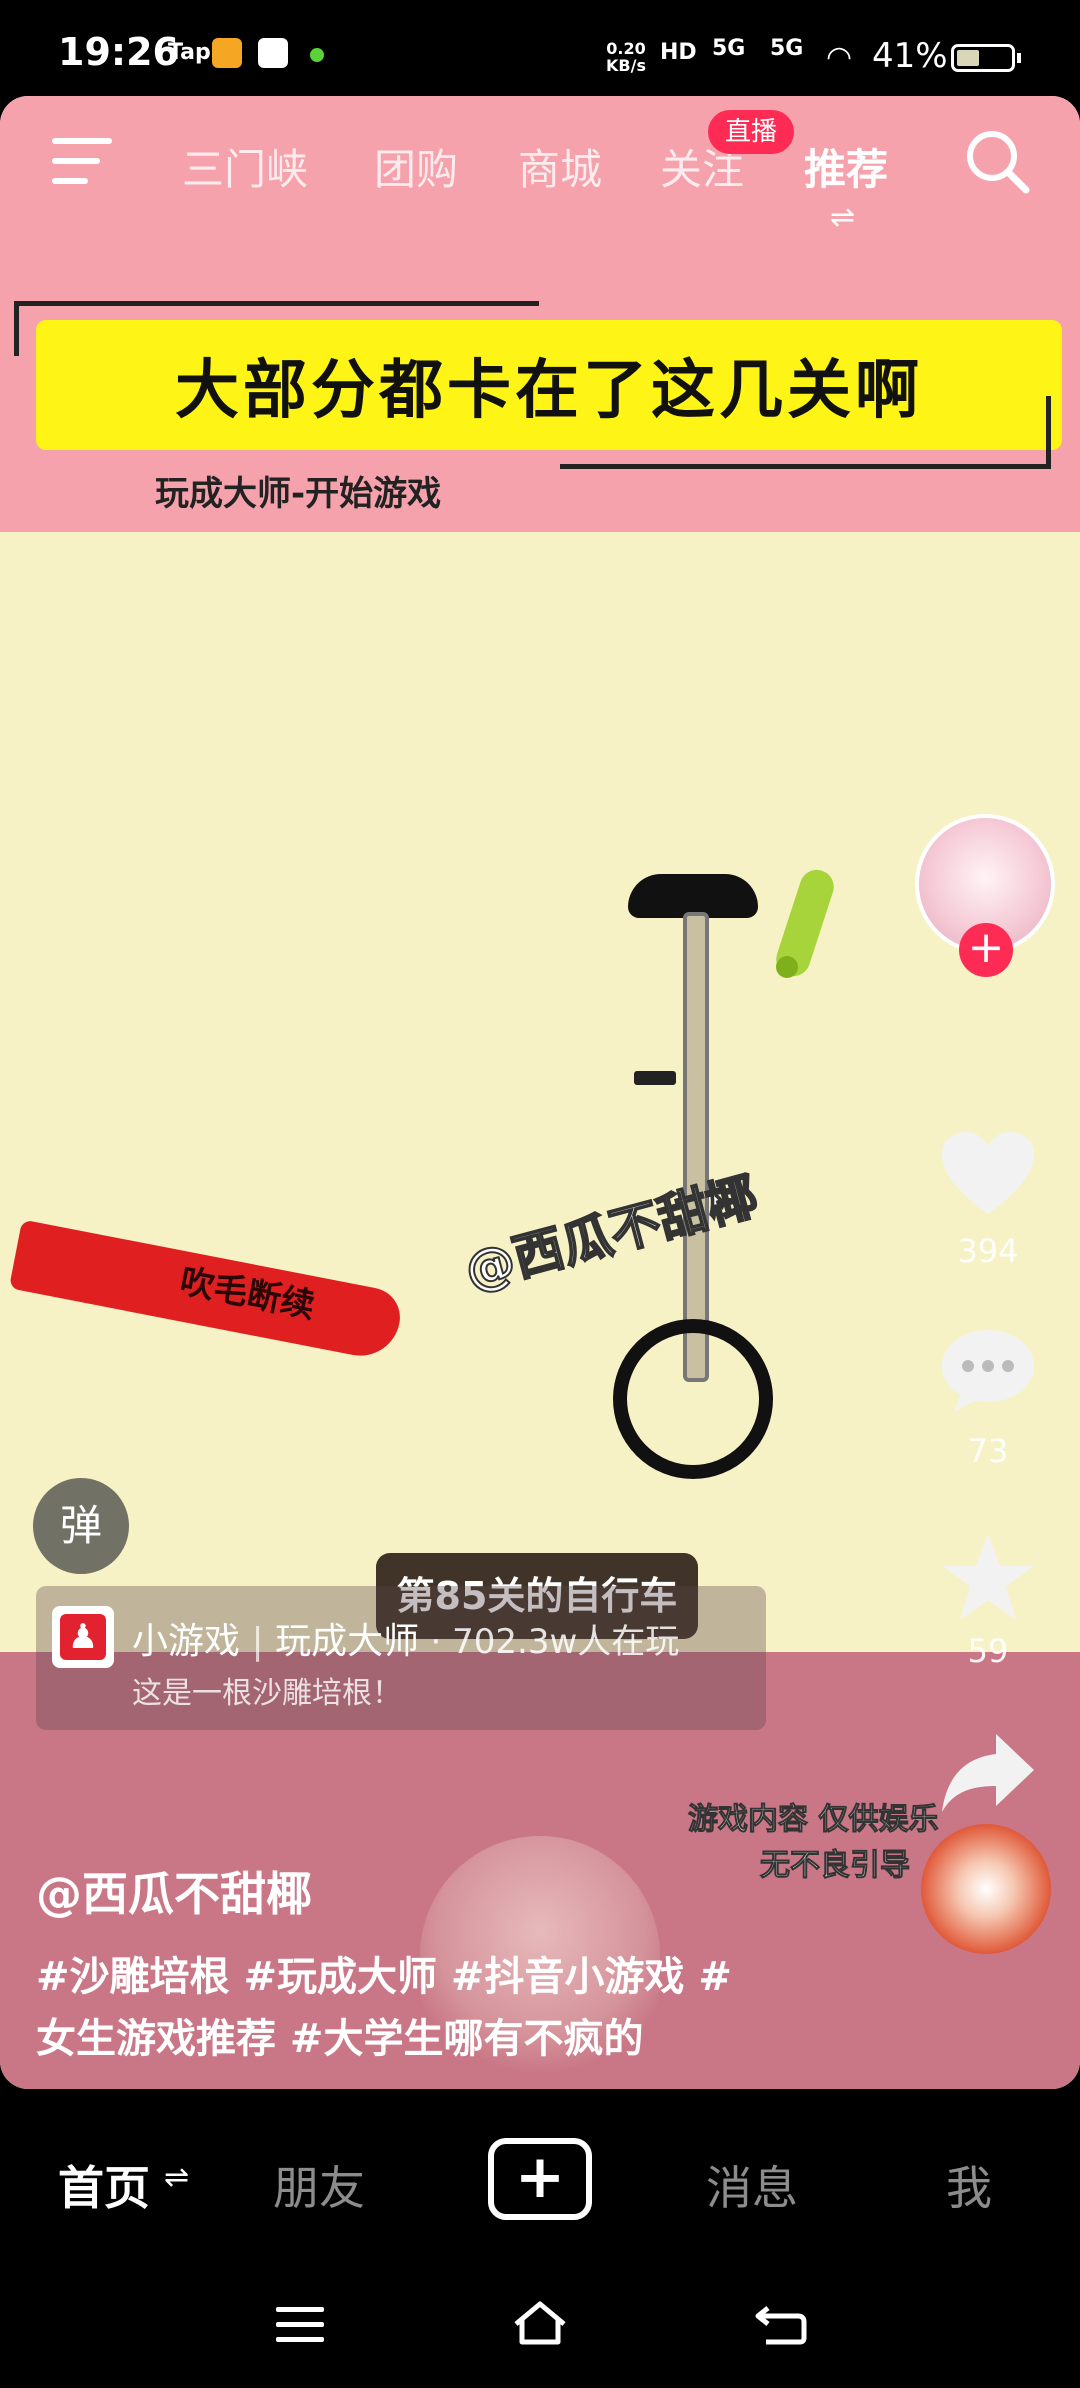 The height and width of the screenshot is (2388, 1080). Describe the element at coordinates (273, 53) in the screenshot. I see `message-icon` at that location.